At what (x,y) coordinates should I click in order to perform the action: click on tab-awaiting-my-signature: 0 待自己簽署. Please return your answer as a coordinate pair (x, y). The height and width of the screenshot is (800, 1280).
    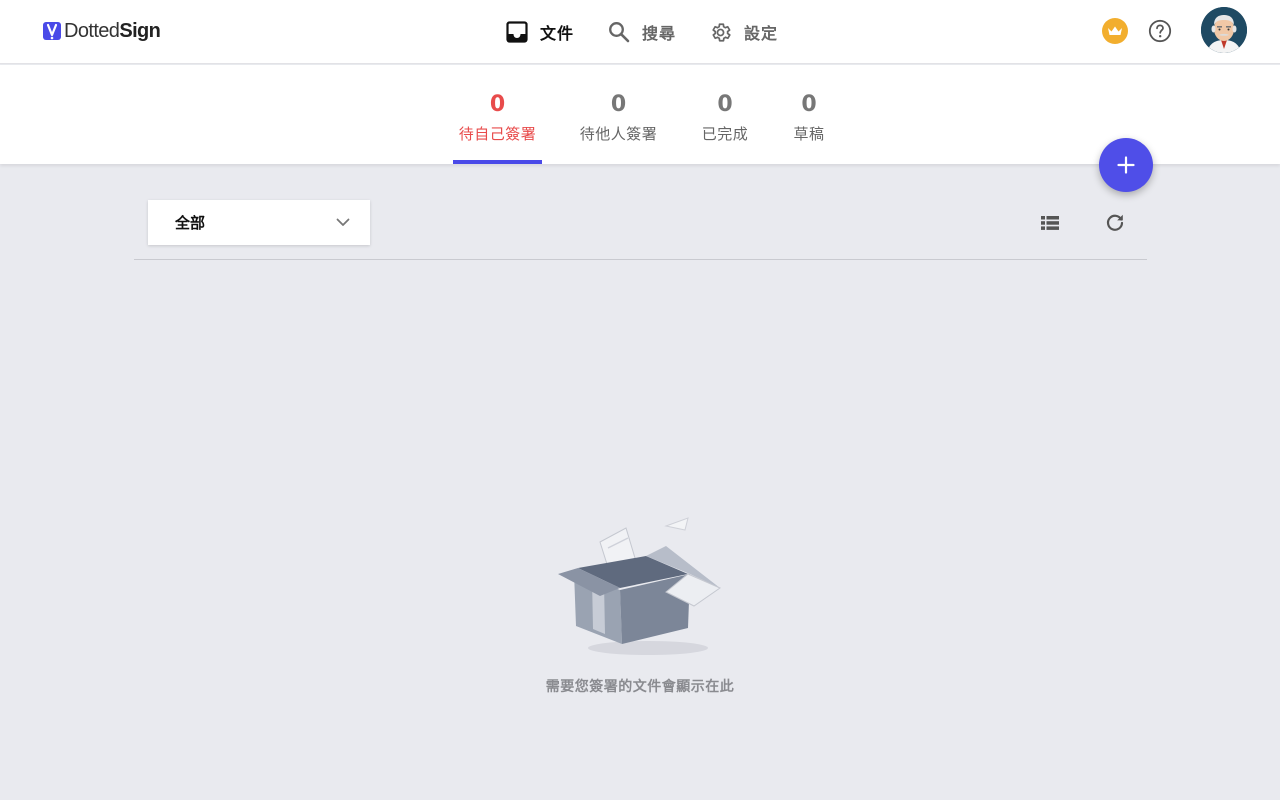
    Looking at the image, I should click on (497, 117).